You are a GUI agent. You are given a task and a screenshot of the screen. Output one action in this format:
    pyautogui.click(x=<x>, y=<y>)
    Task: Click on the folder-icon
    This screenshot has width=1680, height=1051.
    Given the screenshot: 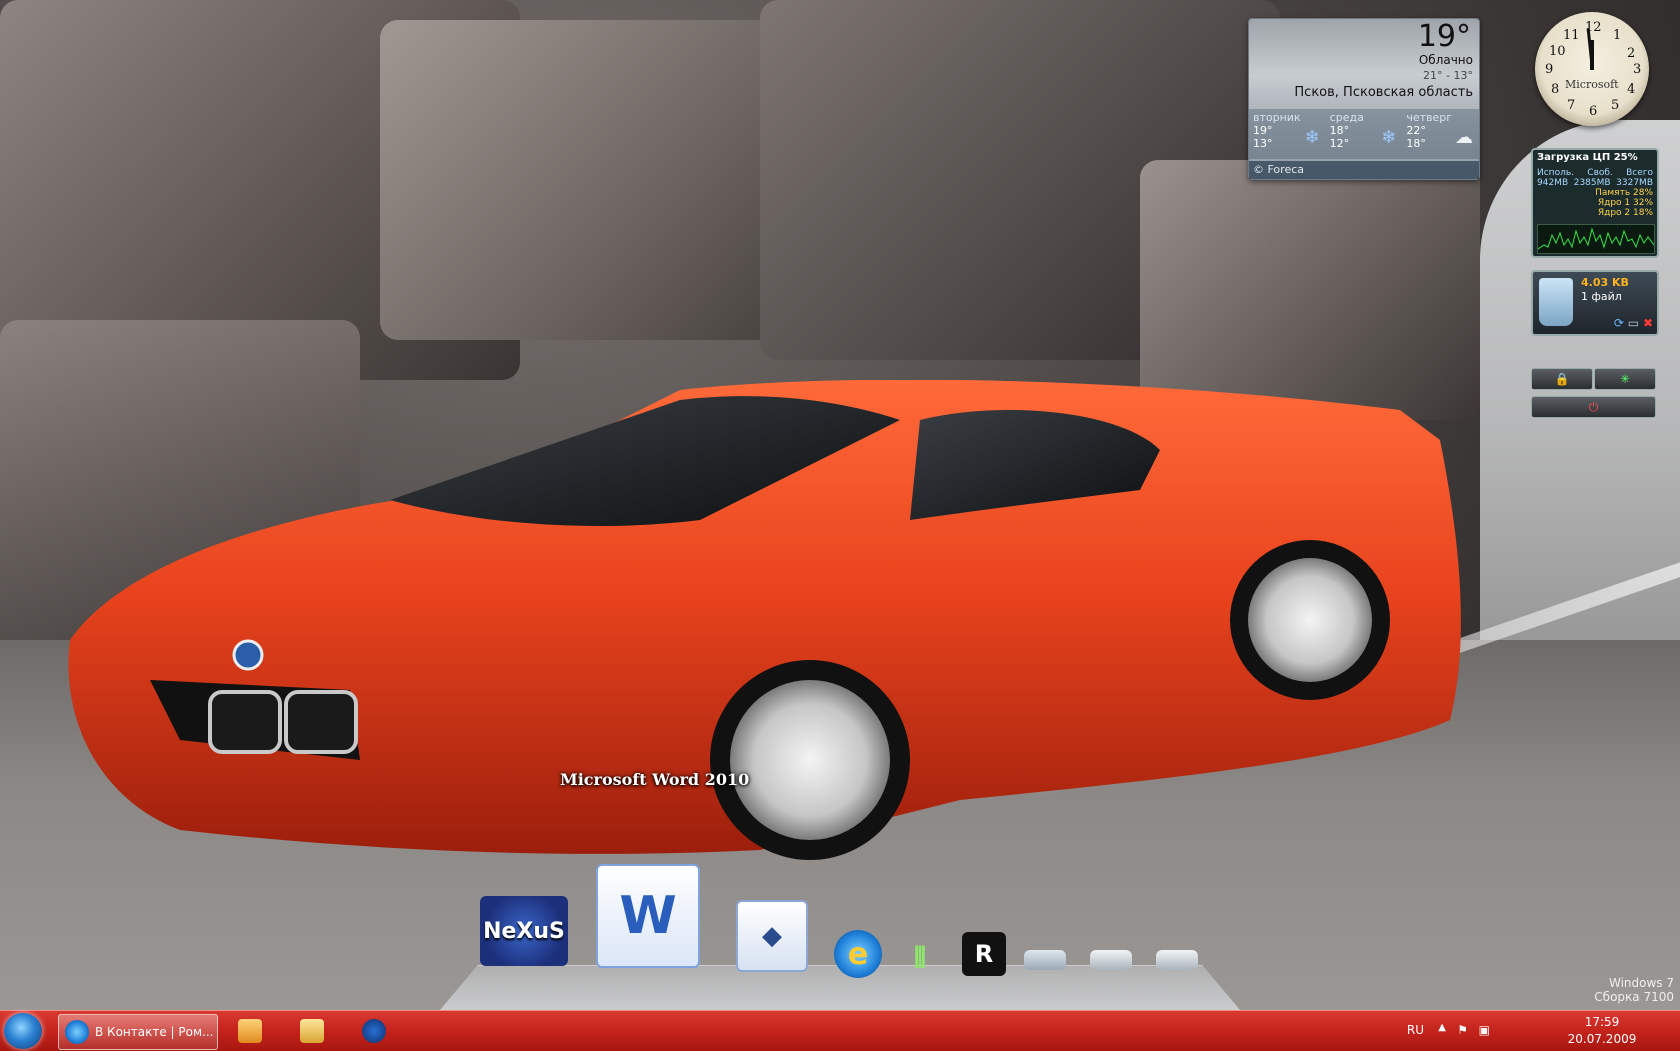 What is the action you would take?
    pyautogui.click(x=312, y=1031)
    